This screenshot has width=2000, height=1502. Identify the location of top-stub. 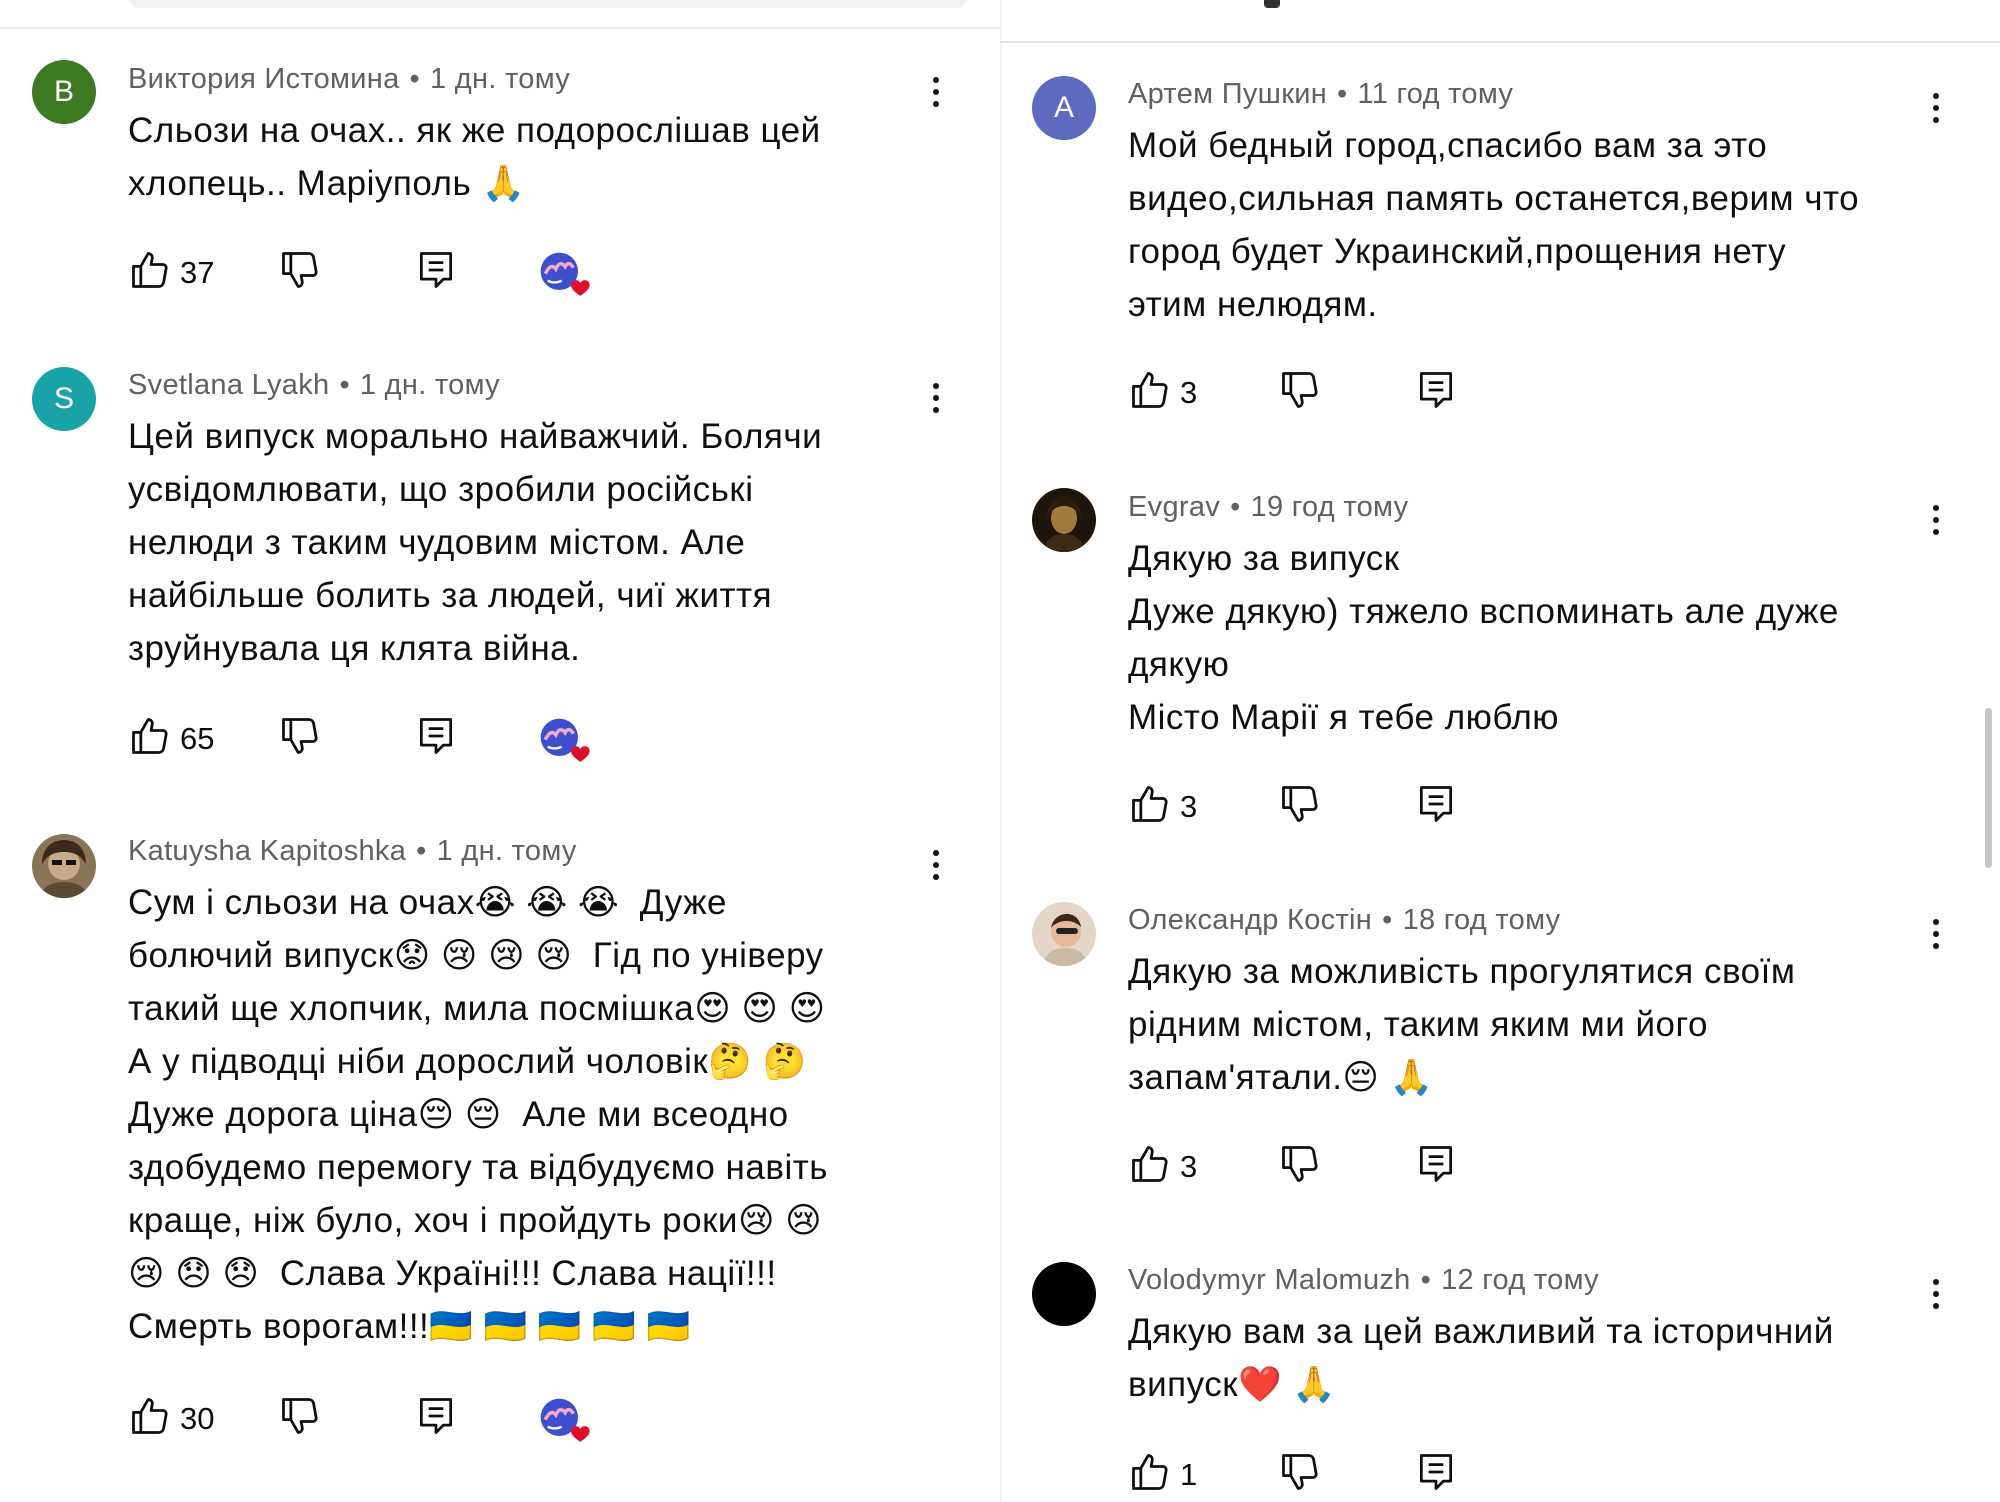
(1272, 4).